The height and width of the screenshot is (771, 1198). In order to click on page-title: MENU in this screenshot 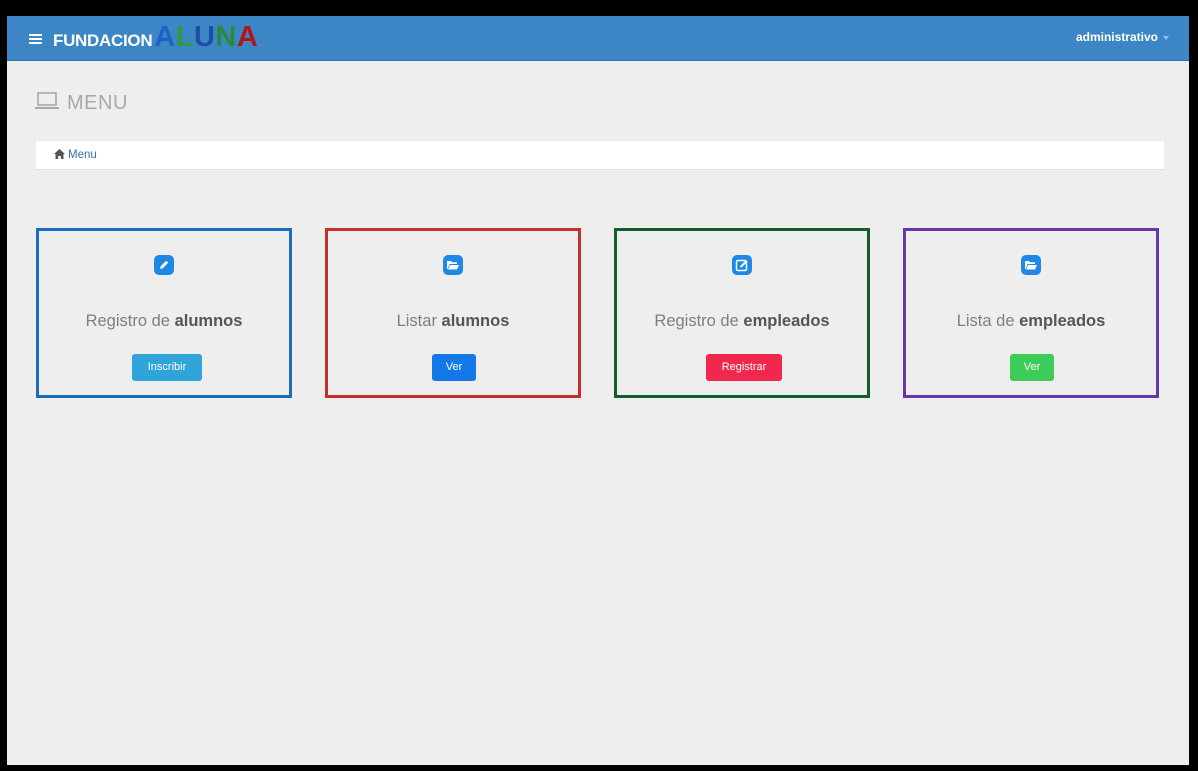, I will do `click(97, 103)`.